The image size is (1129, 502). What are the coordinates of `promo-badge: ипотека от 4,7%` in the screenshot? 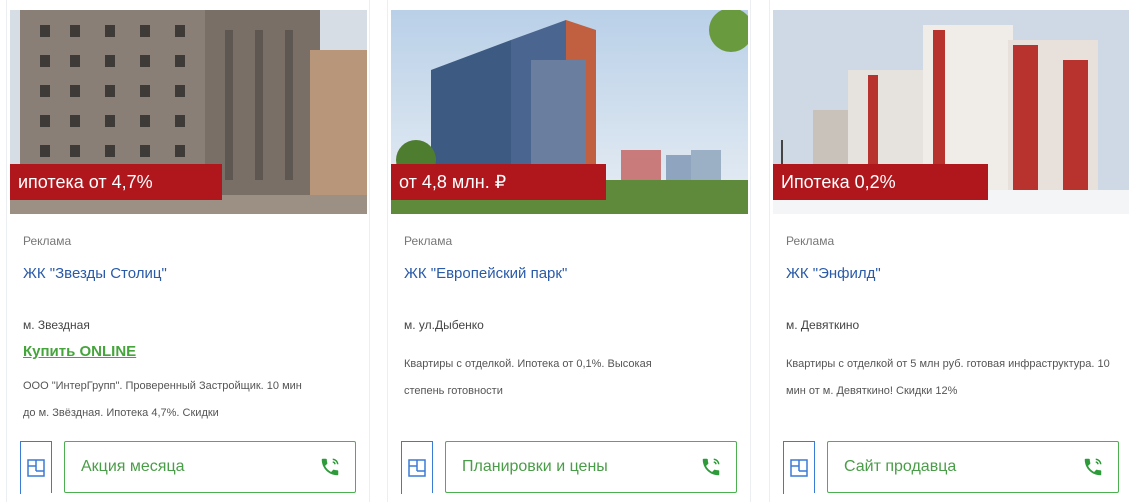 It's located at (116, 182).